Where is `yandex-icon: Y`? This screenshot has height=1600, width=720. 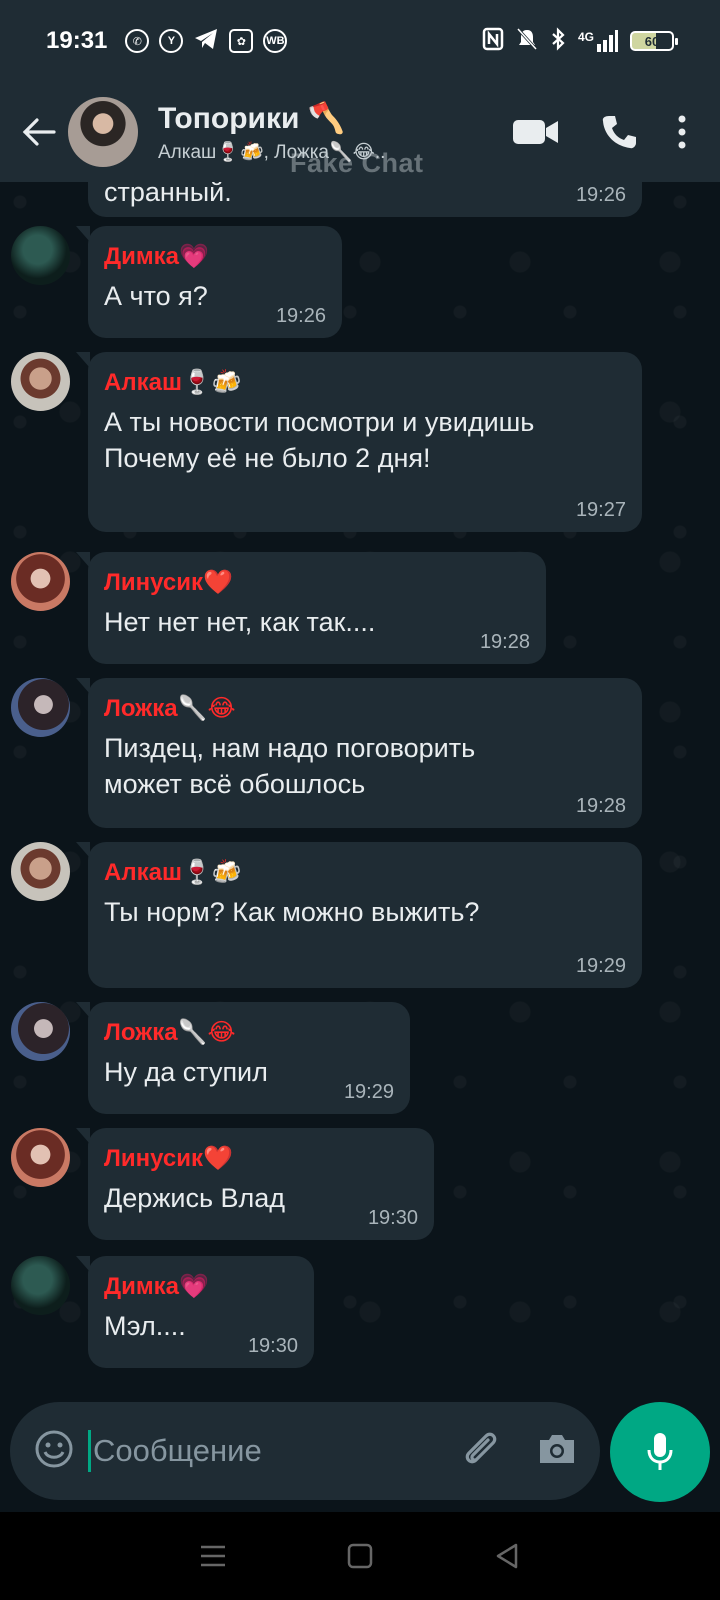
yandex-icon: Y is located at coordinates (171, 41).